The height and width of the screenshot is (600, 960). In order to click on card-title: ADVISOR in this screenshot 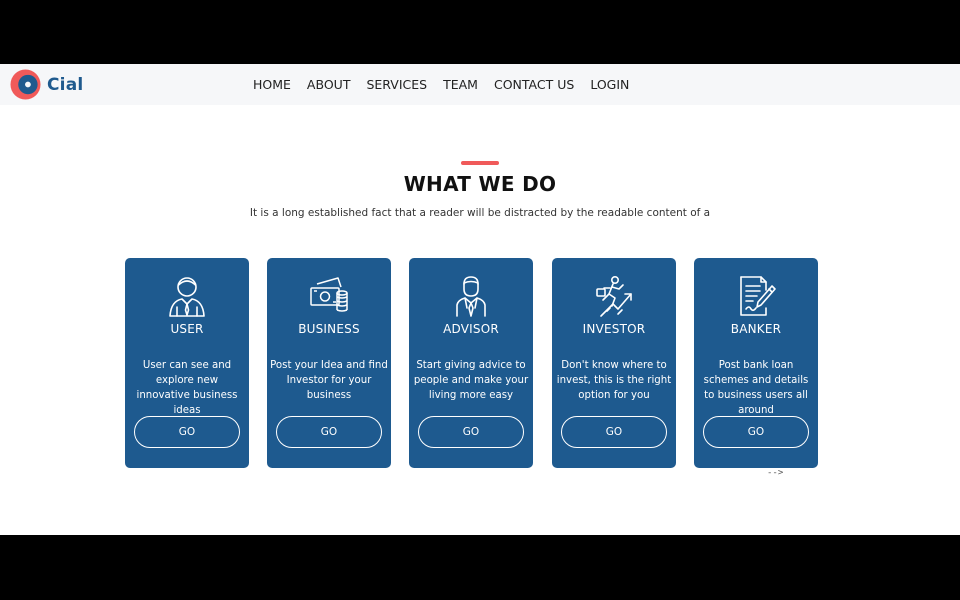, I will do `click(471, 329)`.